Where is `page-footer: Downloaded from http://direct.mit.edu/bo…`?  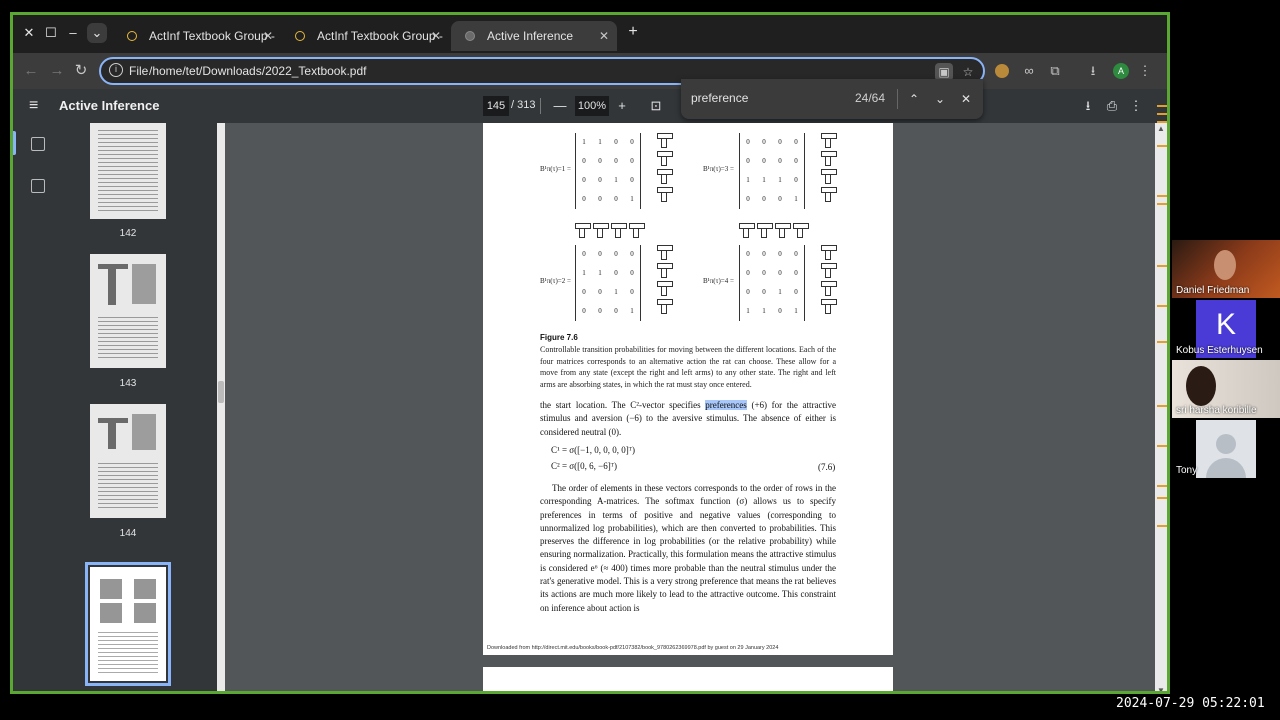 page-footer: Downloaded from http://direct.mit.edu/bo… is located at coordinates (633, 648).